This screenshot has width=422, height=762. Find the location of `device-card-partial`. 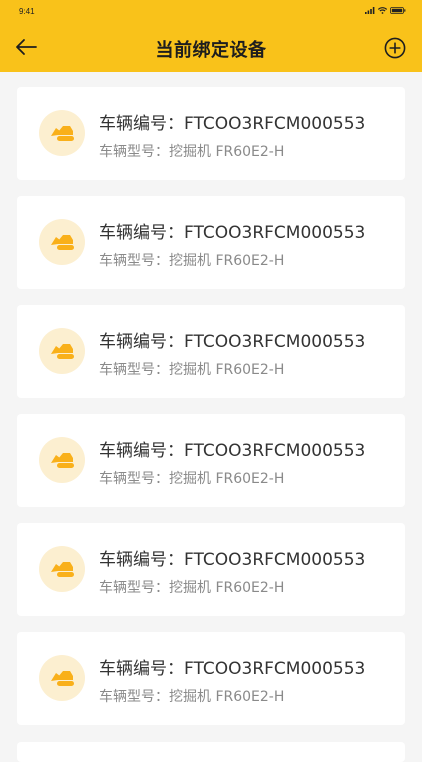

device-card-partial is located at coordinates (211, 752).